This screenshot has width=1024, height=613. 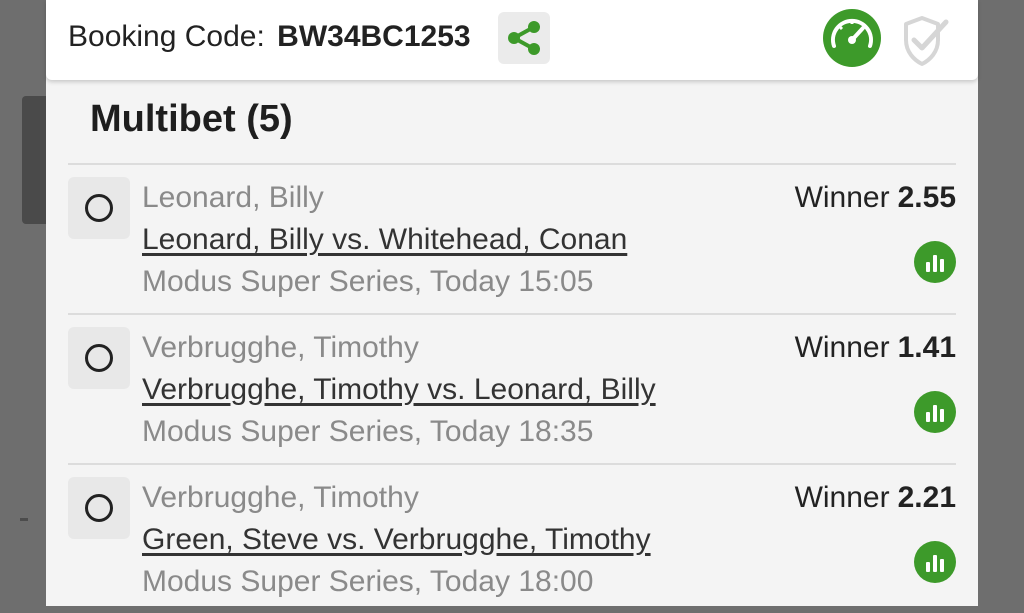 What do you see at coordinates (926, 497) in the screenshot?
I see `bet-odds: 2.21` at bounding box center [926, 497].